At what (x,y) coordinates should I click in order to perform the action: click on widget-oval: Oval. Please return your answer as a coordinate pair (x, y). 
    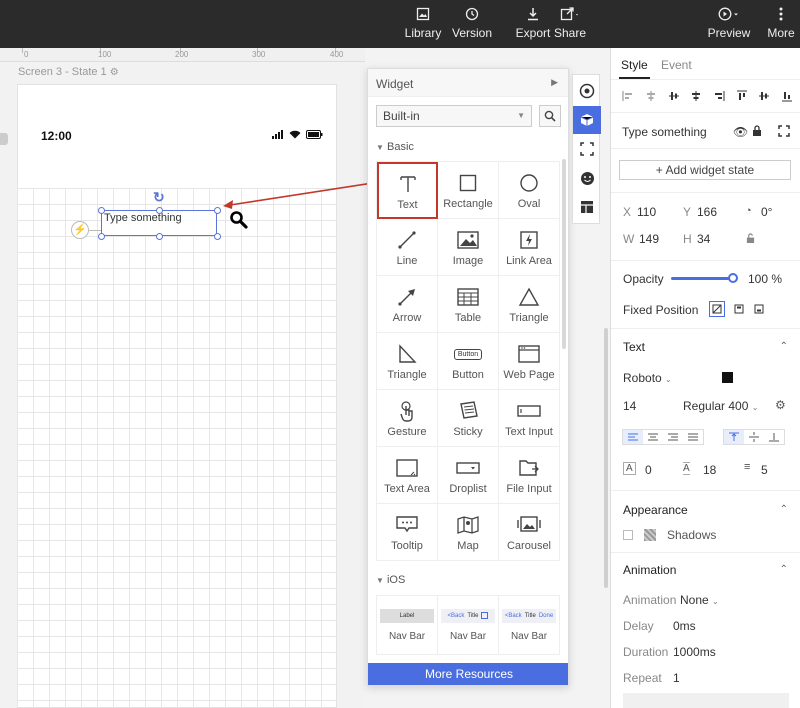
    Looking at the image, I should click on (529, 190).